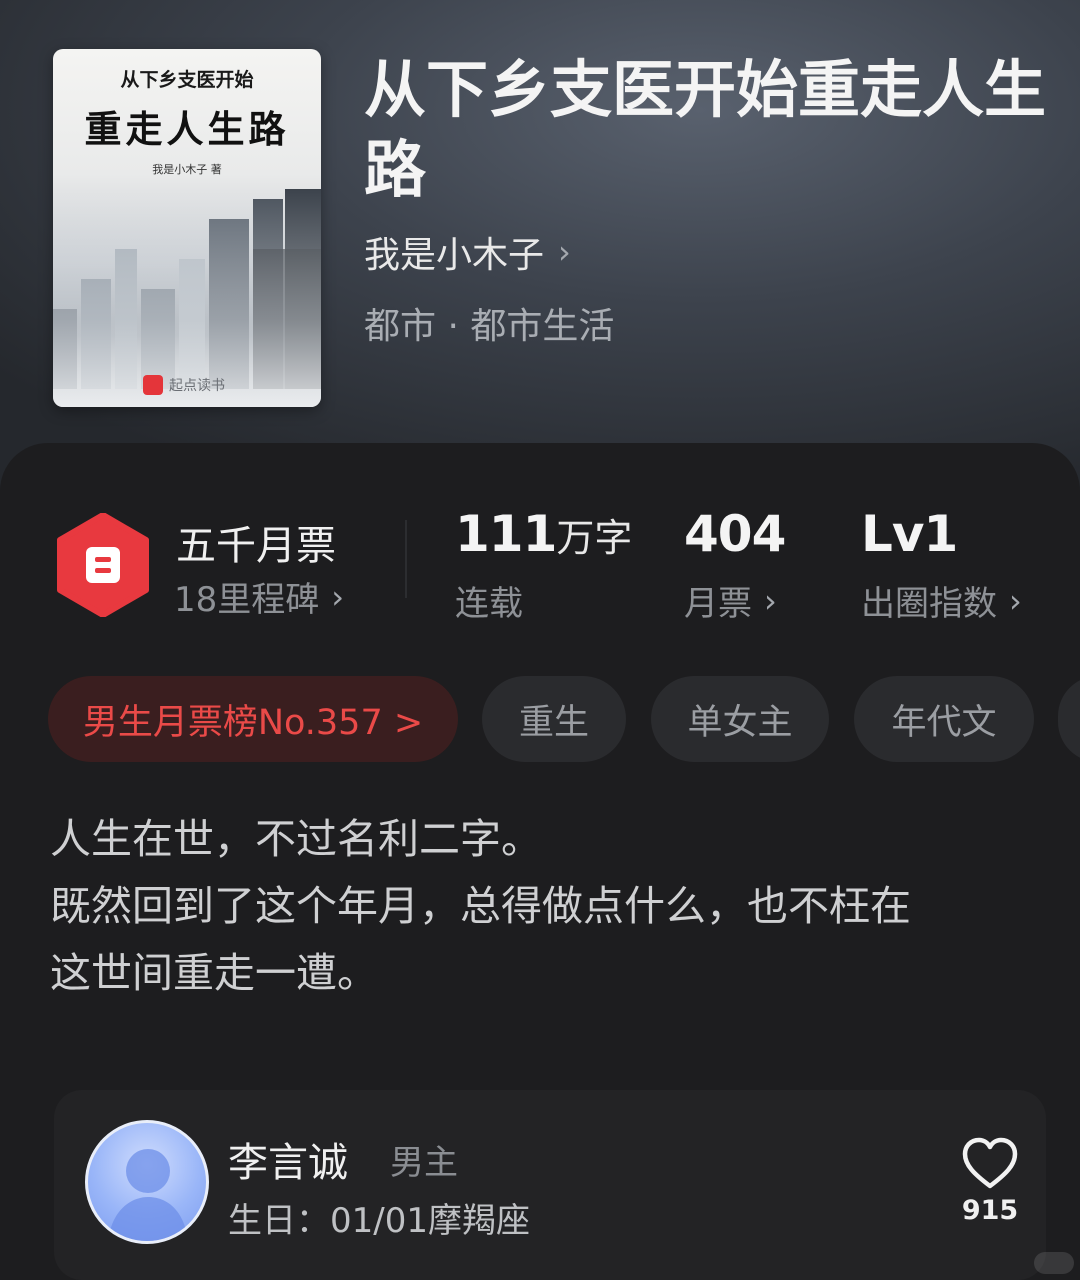 Image resolution: width=1080 pixels, height=1280 pixels. What do you see at coordinates (153, 385) in the screenshot?
I see `publisher-logo-icon` at bounding box center [153, 385].